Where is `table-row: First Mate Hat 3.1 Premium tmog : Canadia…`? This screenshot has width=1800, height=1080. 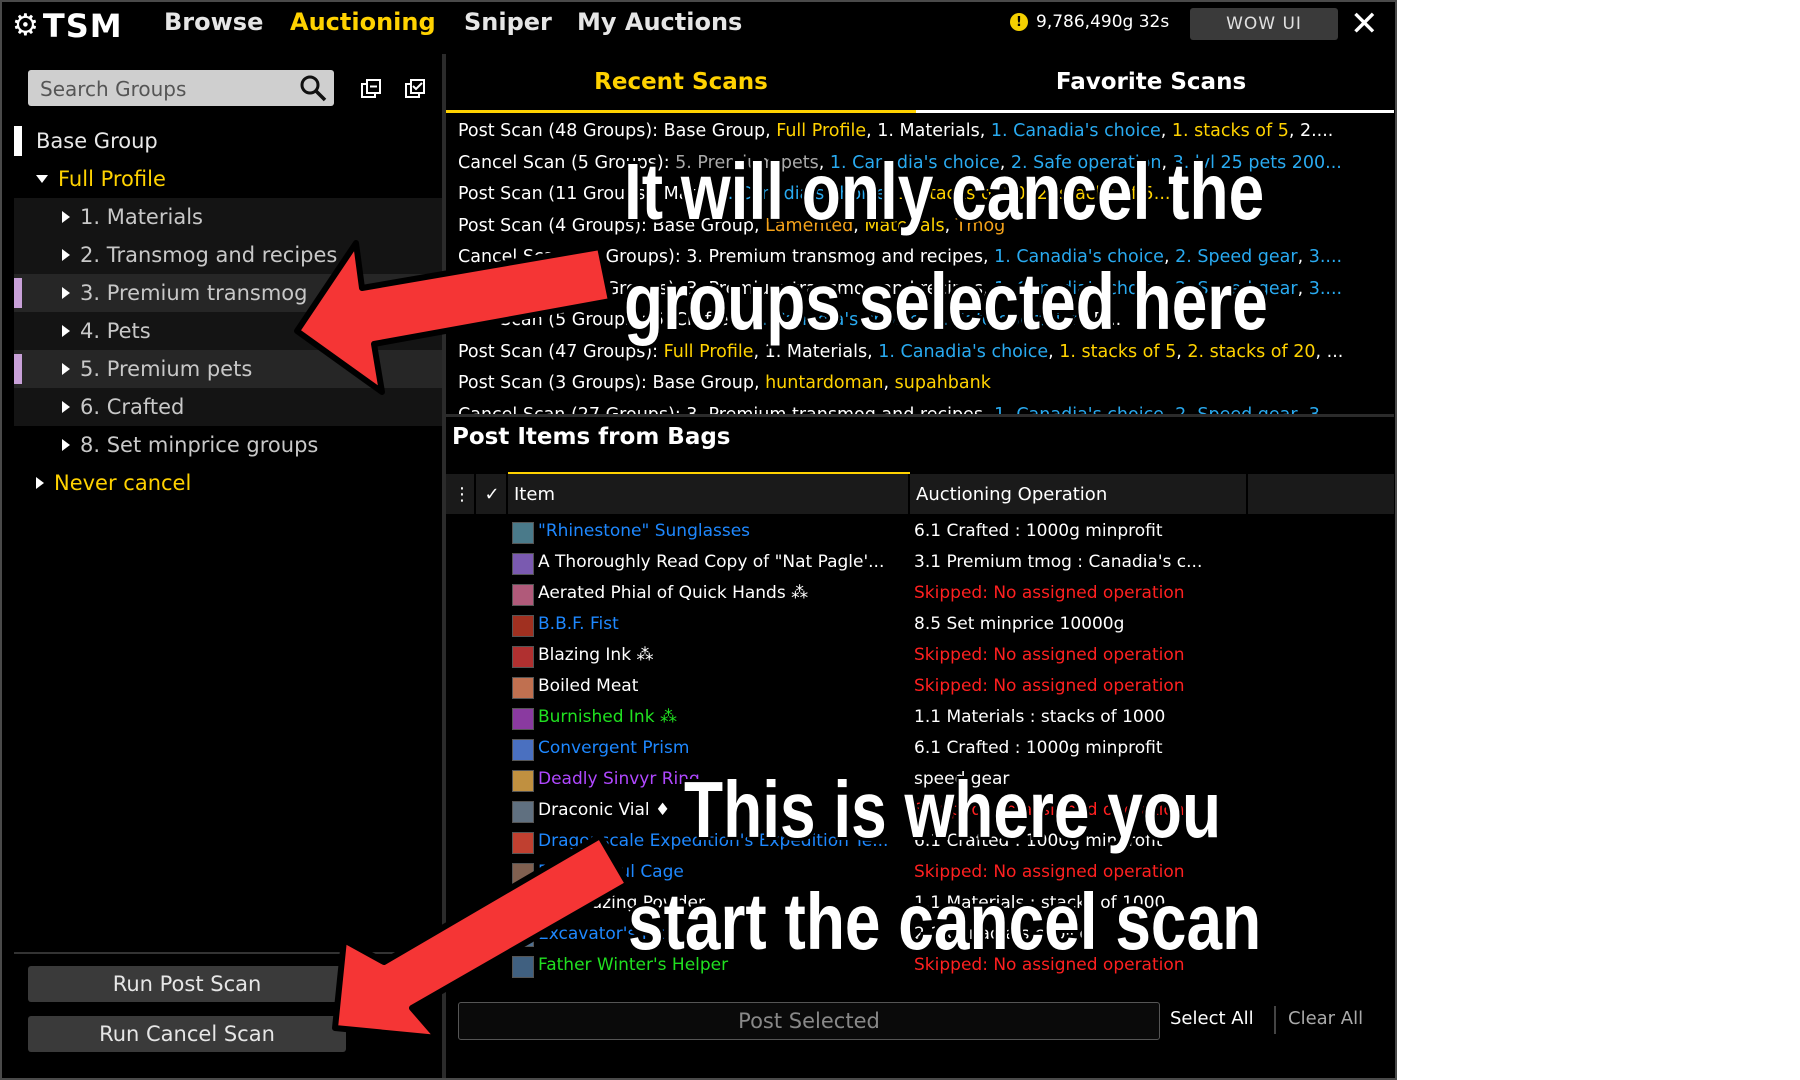
table-row: First Mate Hat 3.1 Premium tmog : Canadia… is located at coordinates (920, 983).